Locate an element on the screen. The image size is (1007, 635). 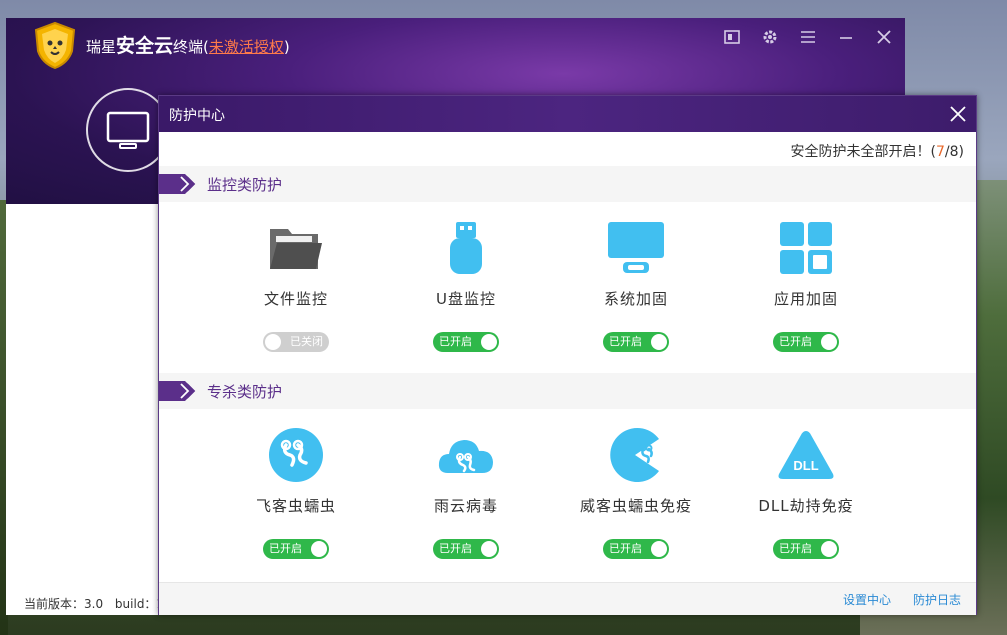
close-icon is located at coordinates (884, 37).